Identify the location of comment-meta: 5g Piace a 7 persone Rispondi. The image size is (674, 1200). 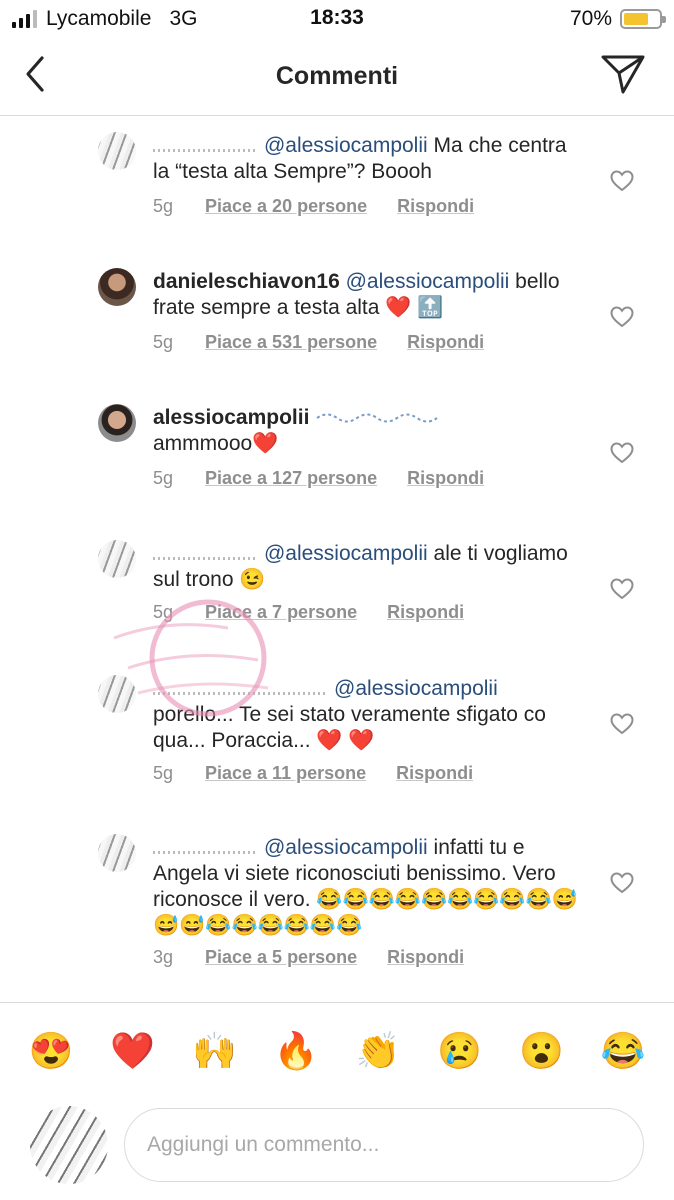
(308, 612).